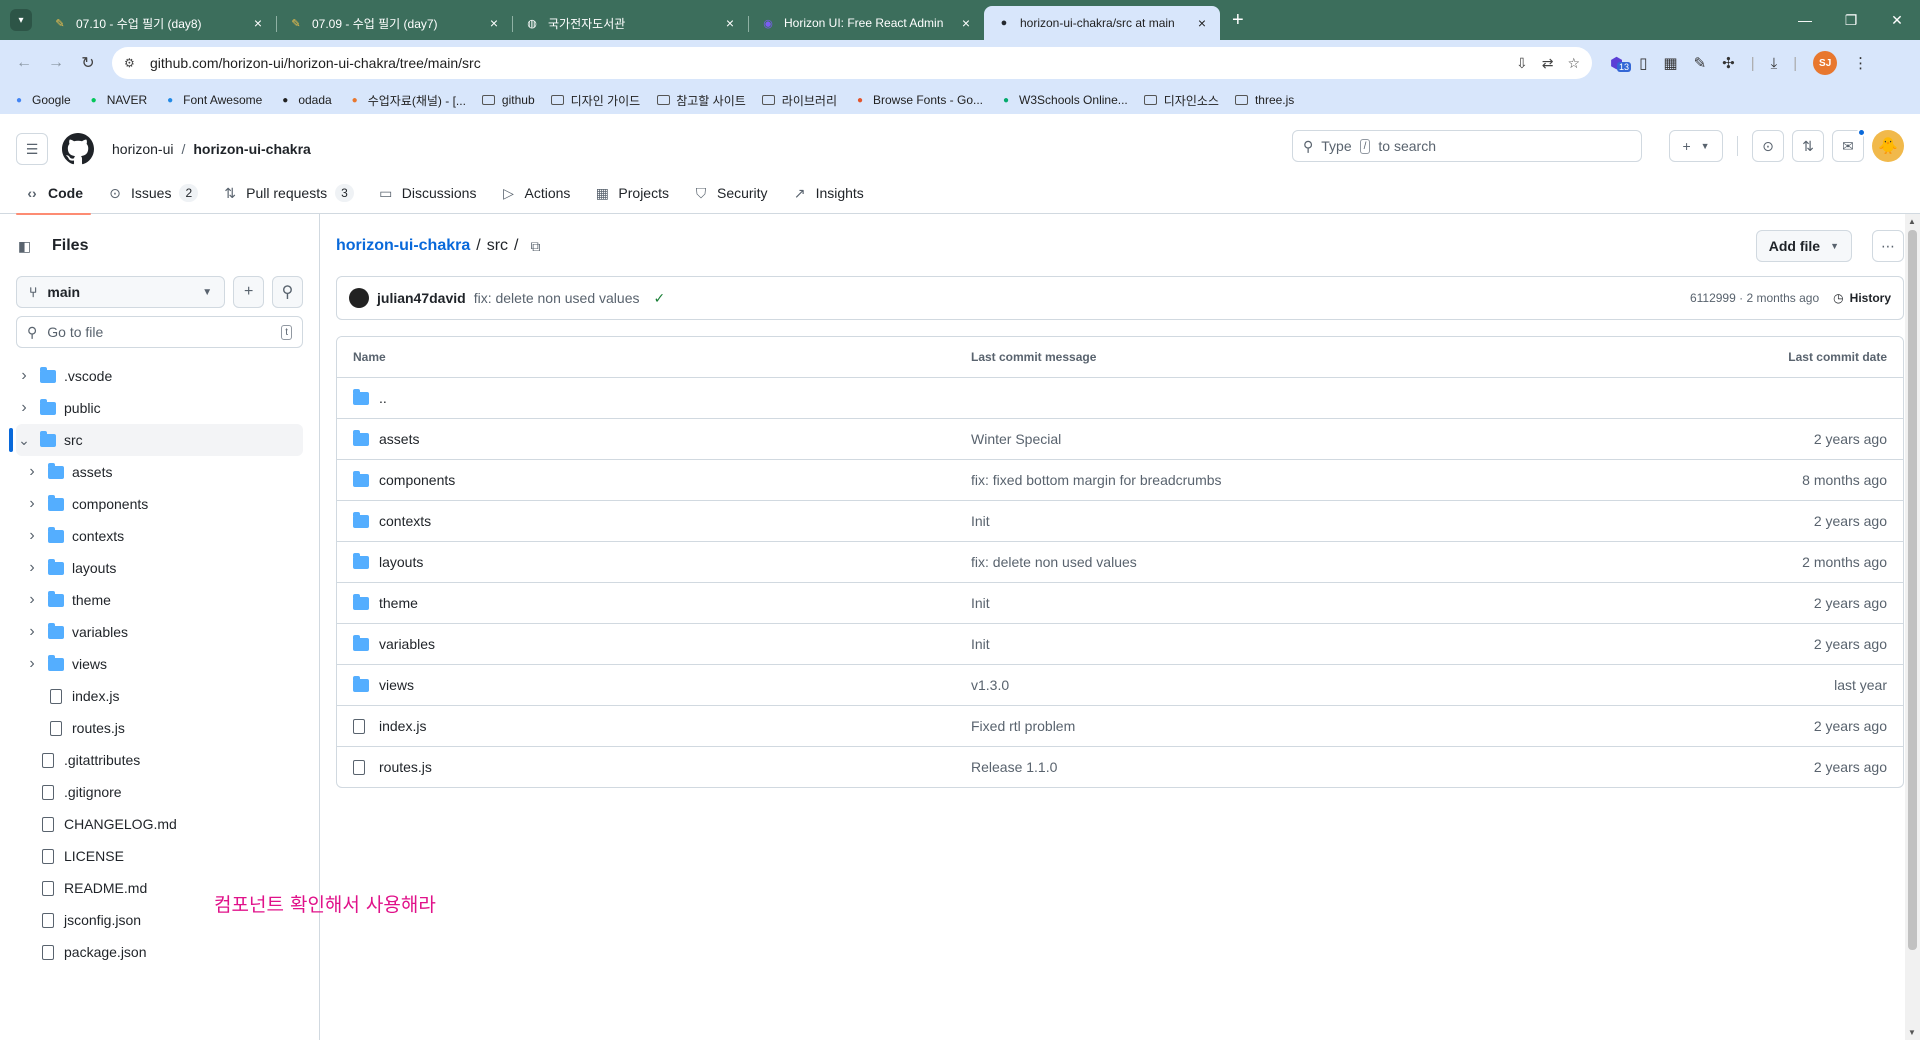  I want to click on download-icon: ⤓, so click(1774, 63).